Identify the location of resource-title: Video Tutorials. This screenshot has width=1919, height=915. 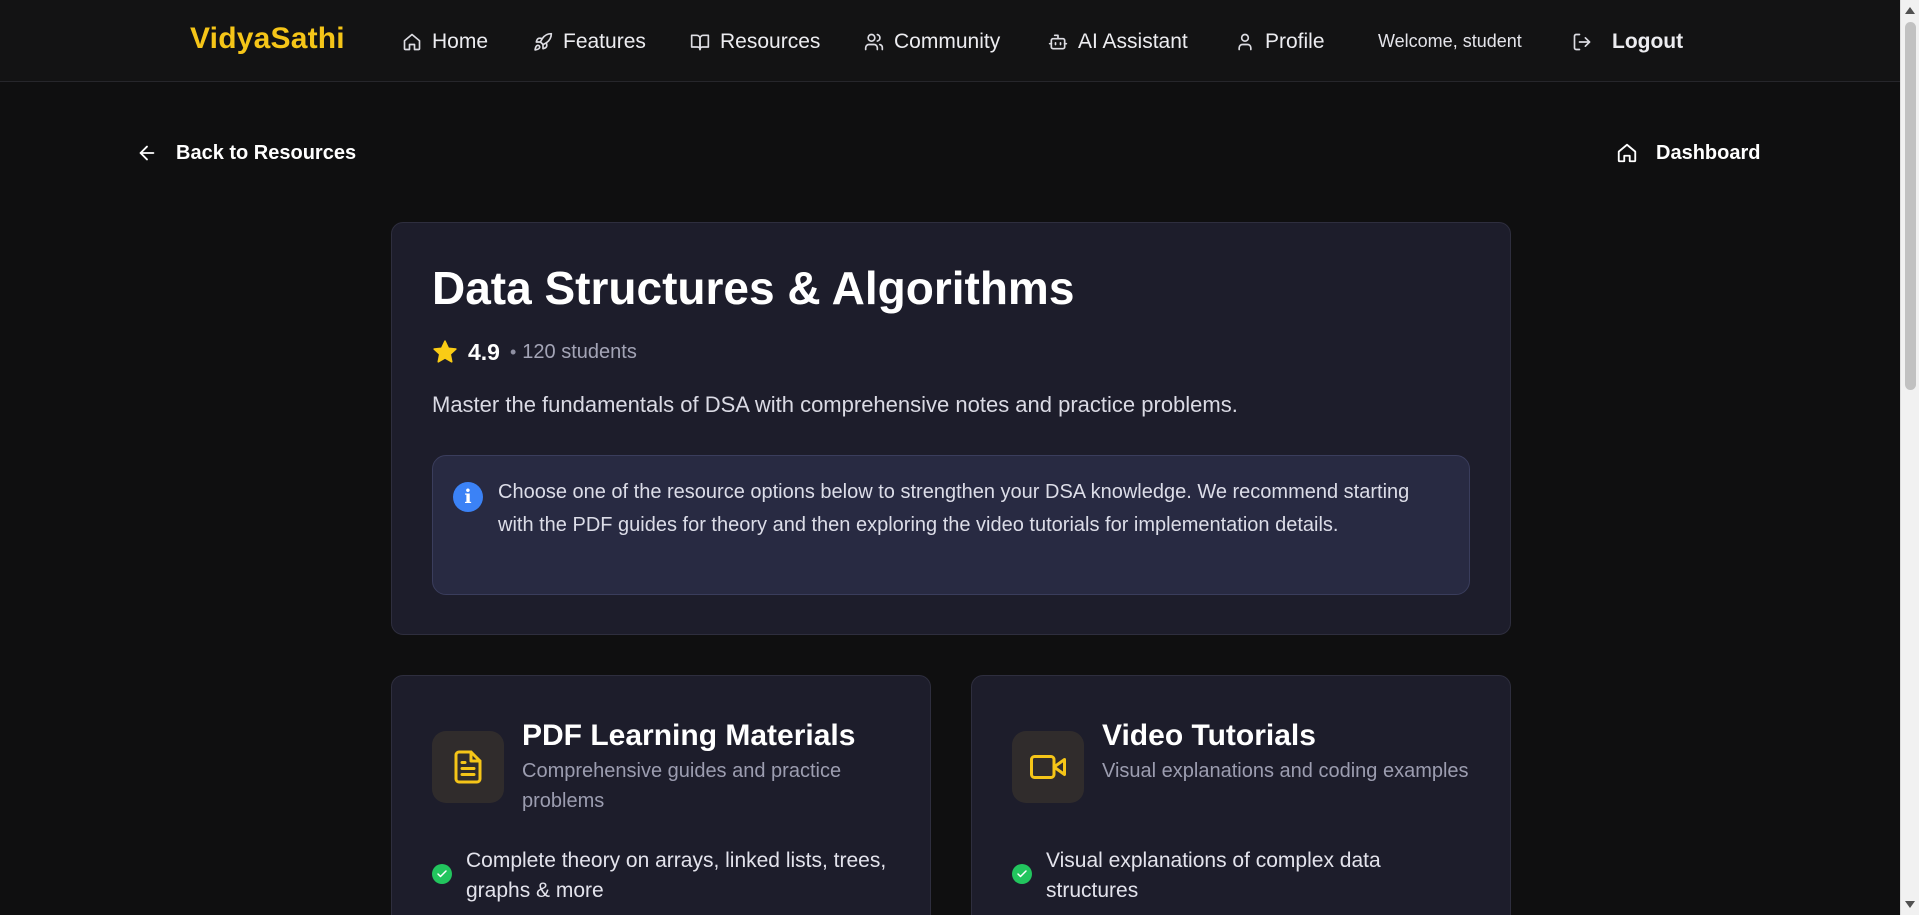
(1209, 735).